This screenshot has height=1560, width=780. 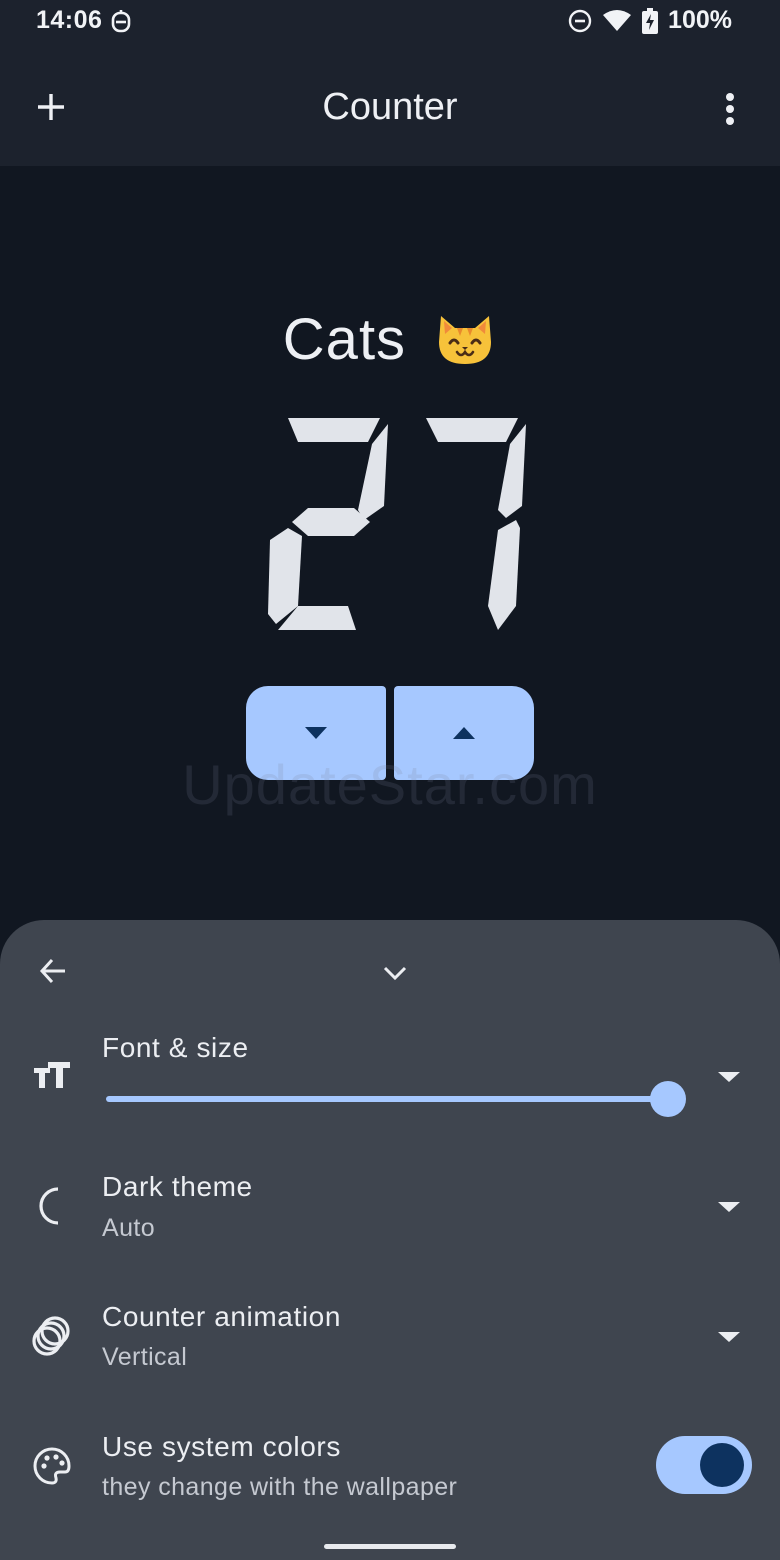 What do you see at coordinates (175, 1047) in the screenshot?
I see `setting-title-font-size: Font & size` at bounding box center [175, 1047].